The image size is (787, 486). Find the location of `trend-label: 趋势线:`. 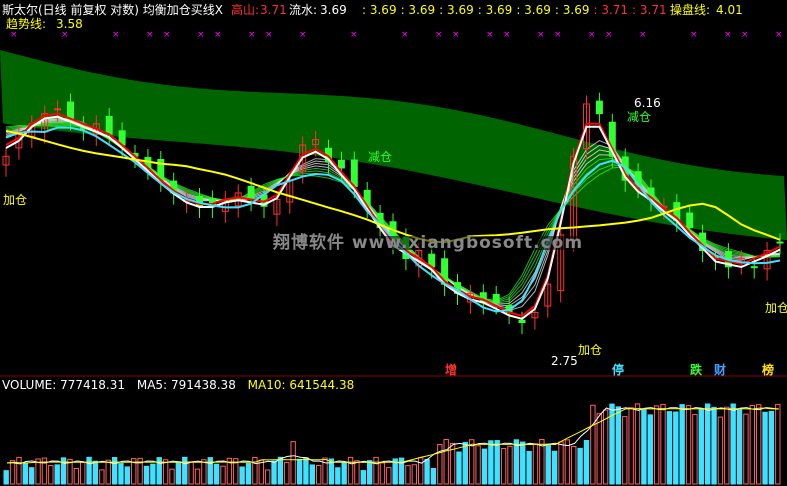

trend-label: 趋势线: is located at coordinates (26, 24).